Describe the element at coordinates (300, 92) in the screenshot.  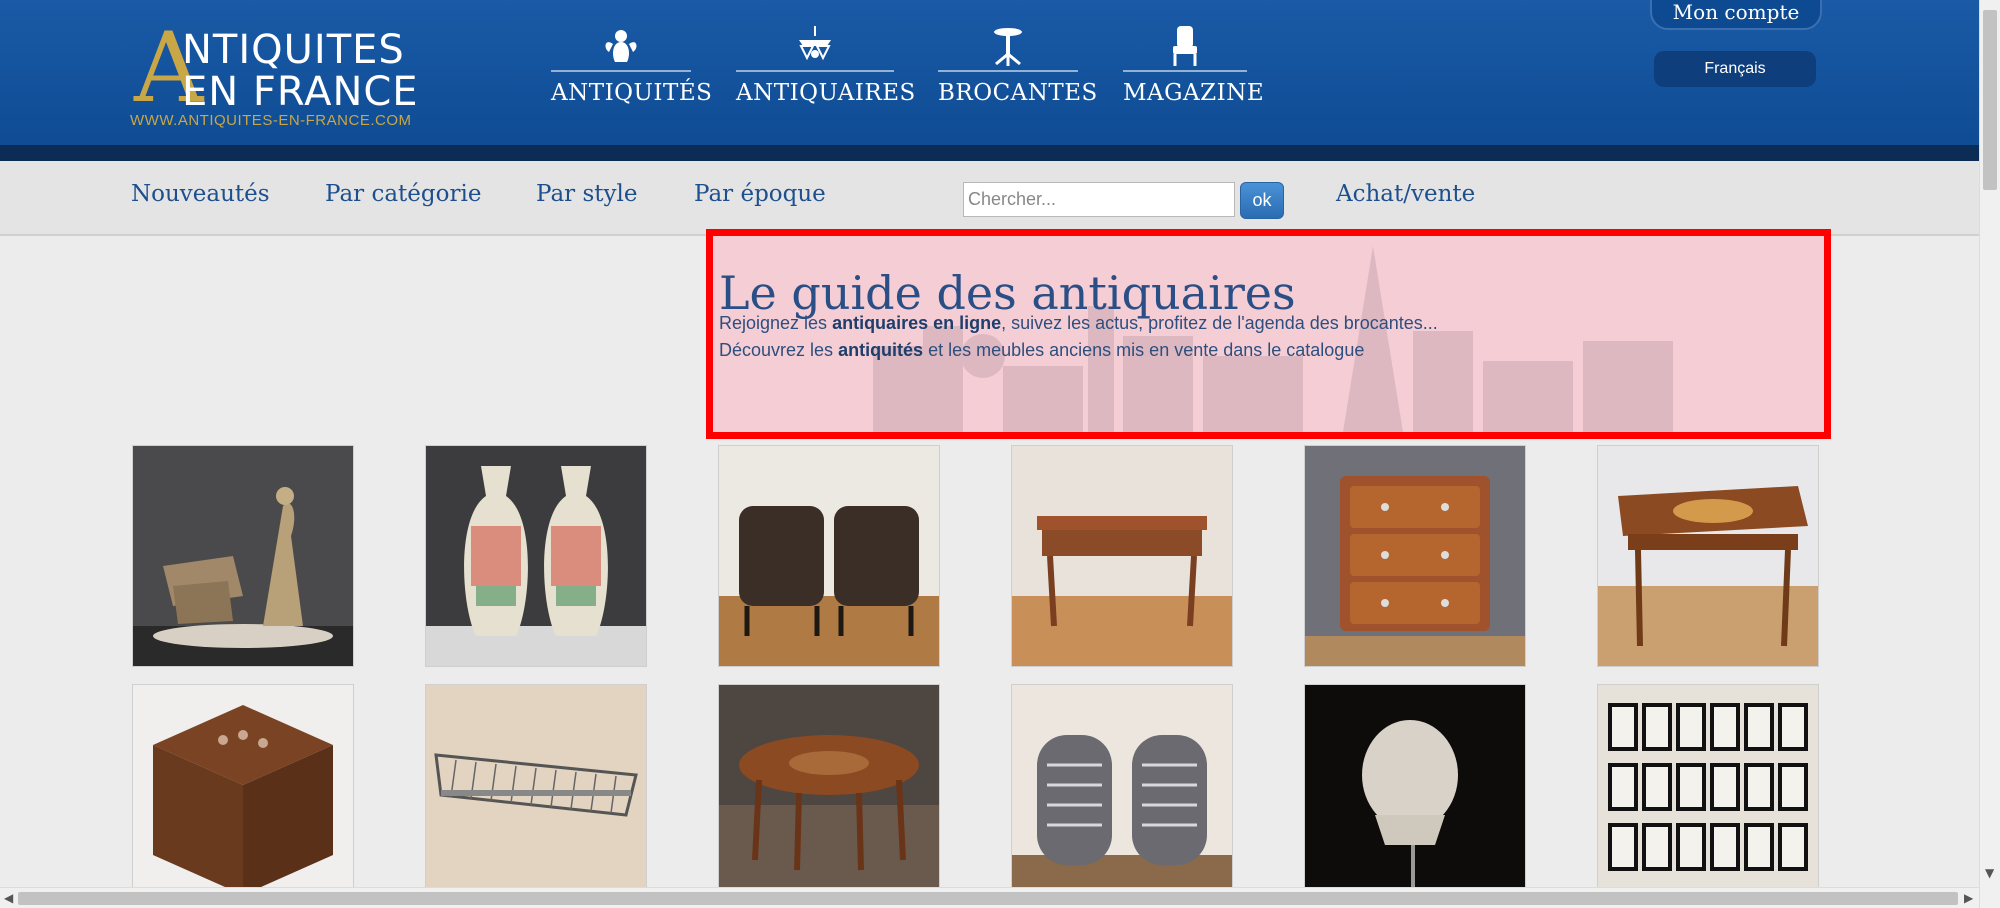
I see `logo-line2: EN FRANCE` at that location.